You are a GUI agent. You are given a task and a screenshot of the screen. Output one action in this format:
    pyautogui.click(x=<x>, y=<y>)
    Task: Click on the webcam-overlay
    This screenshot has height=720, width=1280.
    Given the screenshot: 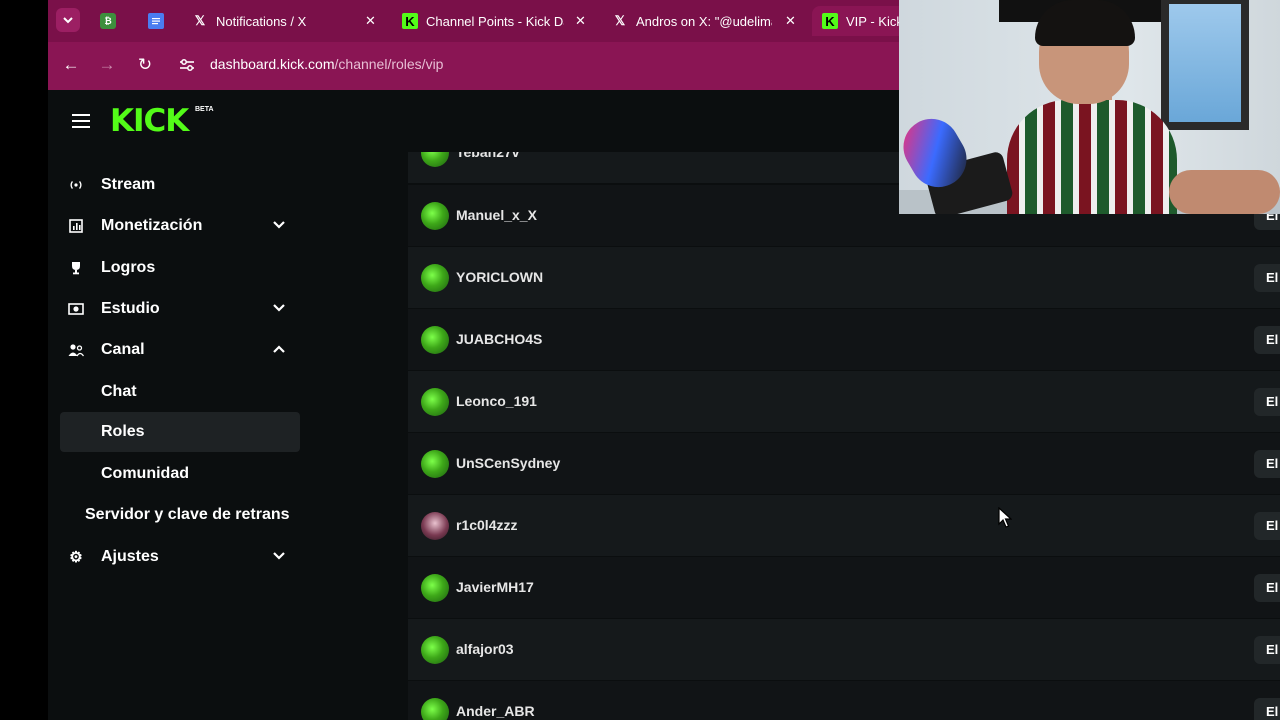 What is the action you would take?
    pyautogui.click(x=1089, y=107)
    